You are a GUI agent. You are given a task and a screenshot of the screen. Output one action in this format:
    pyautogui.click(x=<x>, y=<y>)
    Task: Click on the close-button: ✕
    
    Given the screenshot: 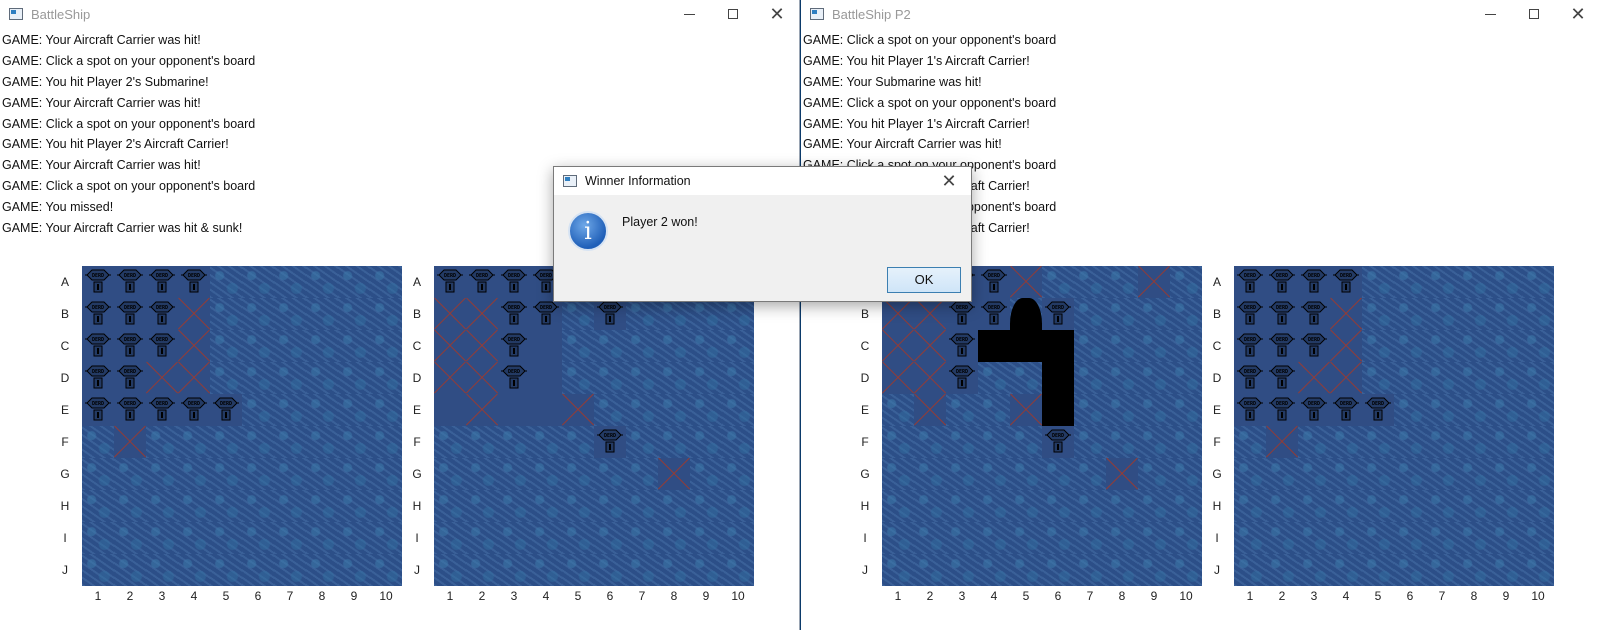 What is the action you would take?
    pyautogui.click(x=1578, y=14)
    